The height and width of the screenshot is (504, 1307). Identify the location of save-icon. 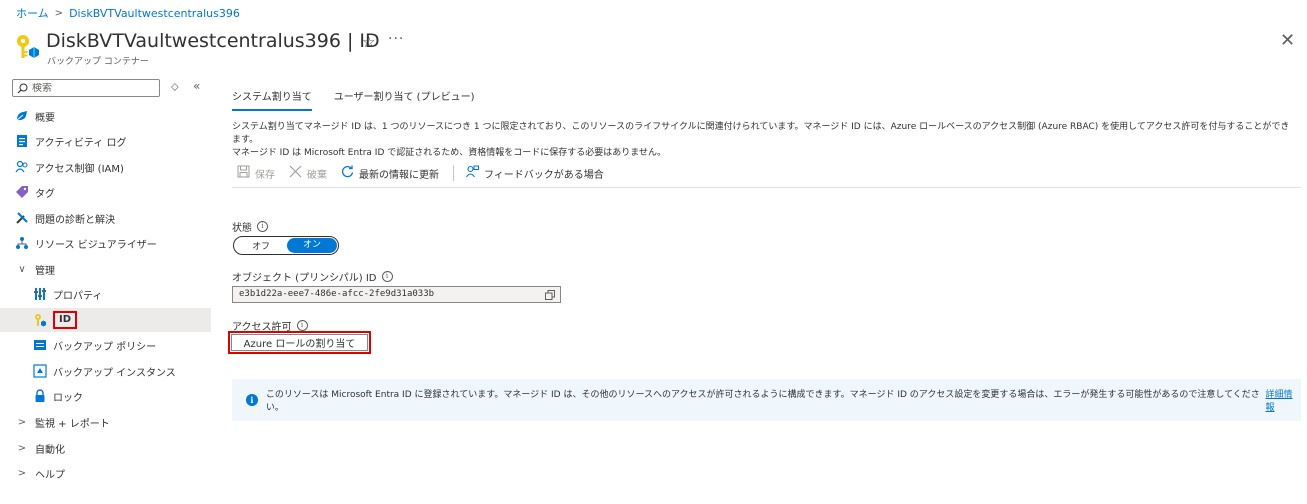
(243, 173).